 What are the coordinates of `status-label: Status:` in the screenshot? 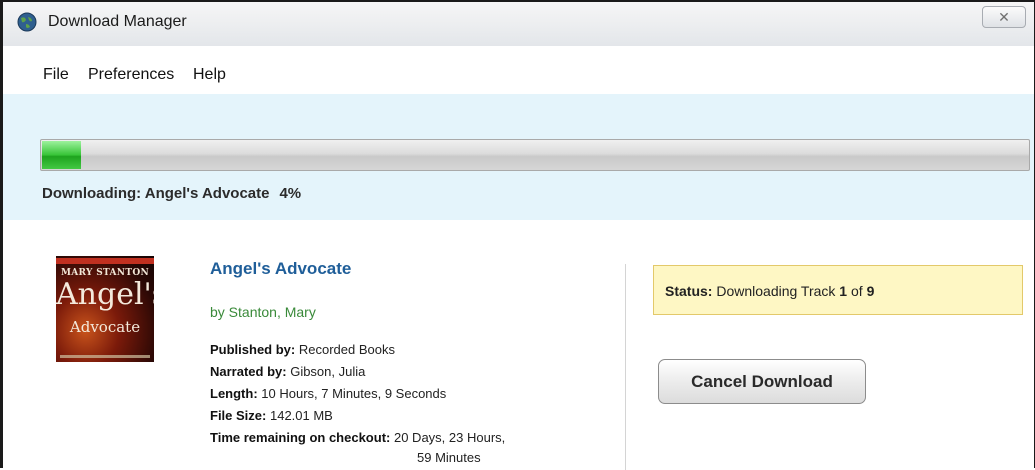 It's located at (689, 291).